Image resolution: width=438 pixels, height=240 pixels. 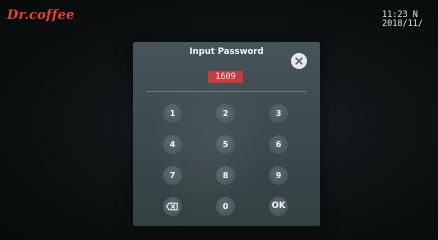 What do you see at coordinates (278, 206) in the screenshot?
I see `ok-button: OK` at bounding box center [278, 206].